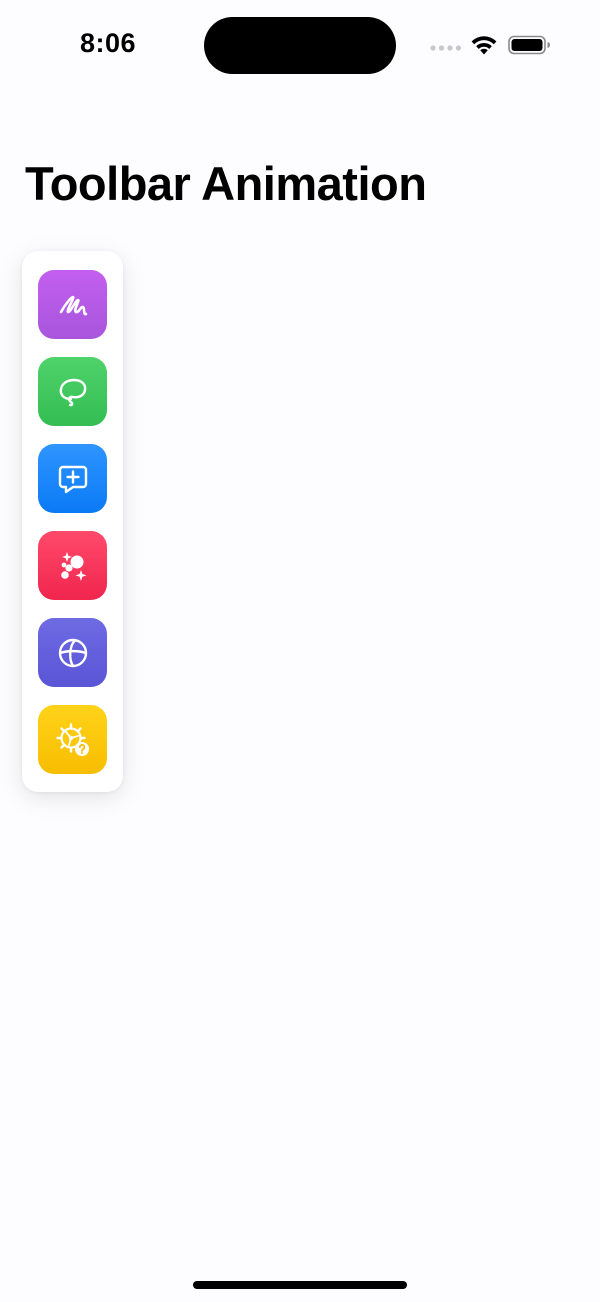 The width and height of the screenshot is (600, 1302). I want to click on settings-help-button, so click(72, 739).